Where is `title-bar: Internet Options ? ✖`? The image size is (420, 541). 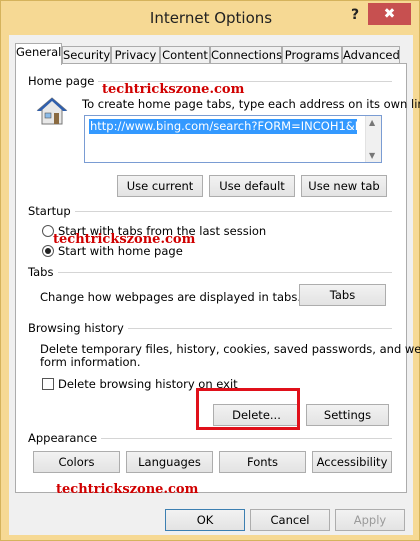
title-bar: Internet Options ? ✖ is located at coordinates (210, 18).